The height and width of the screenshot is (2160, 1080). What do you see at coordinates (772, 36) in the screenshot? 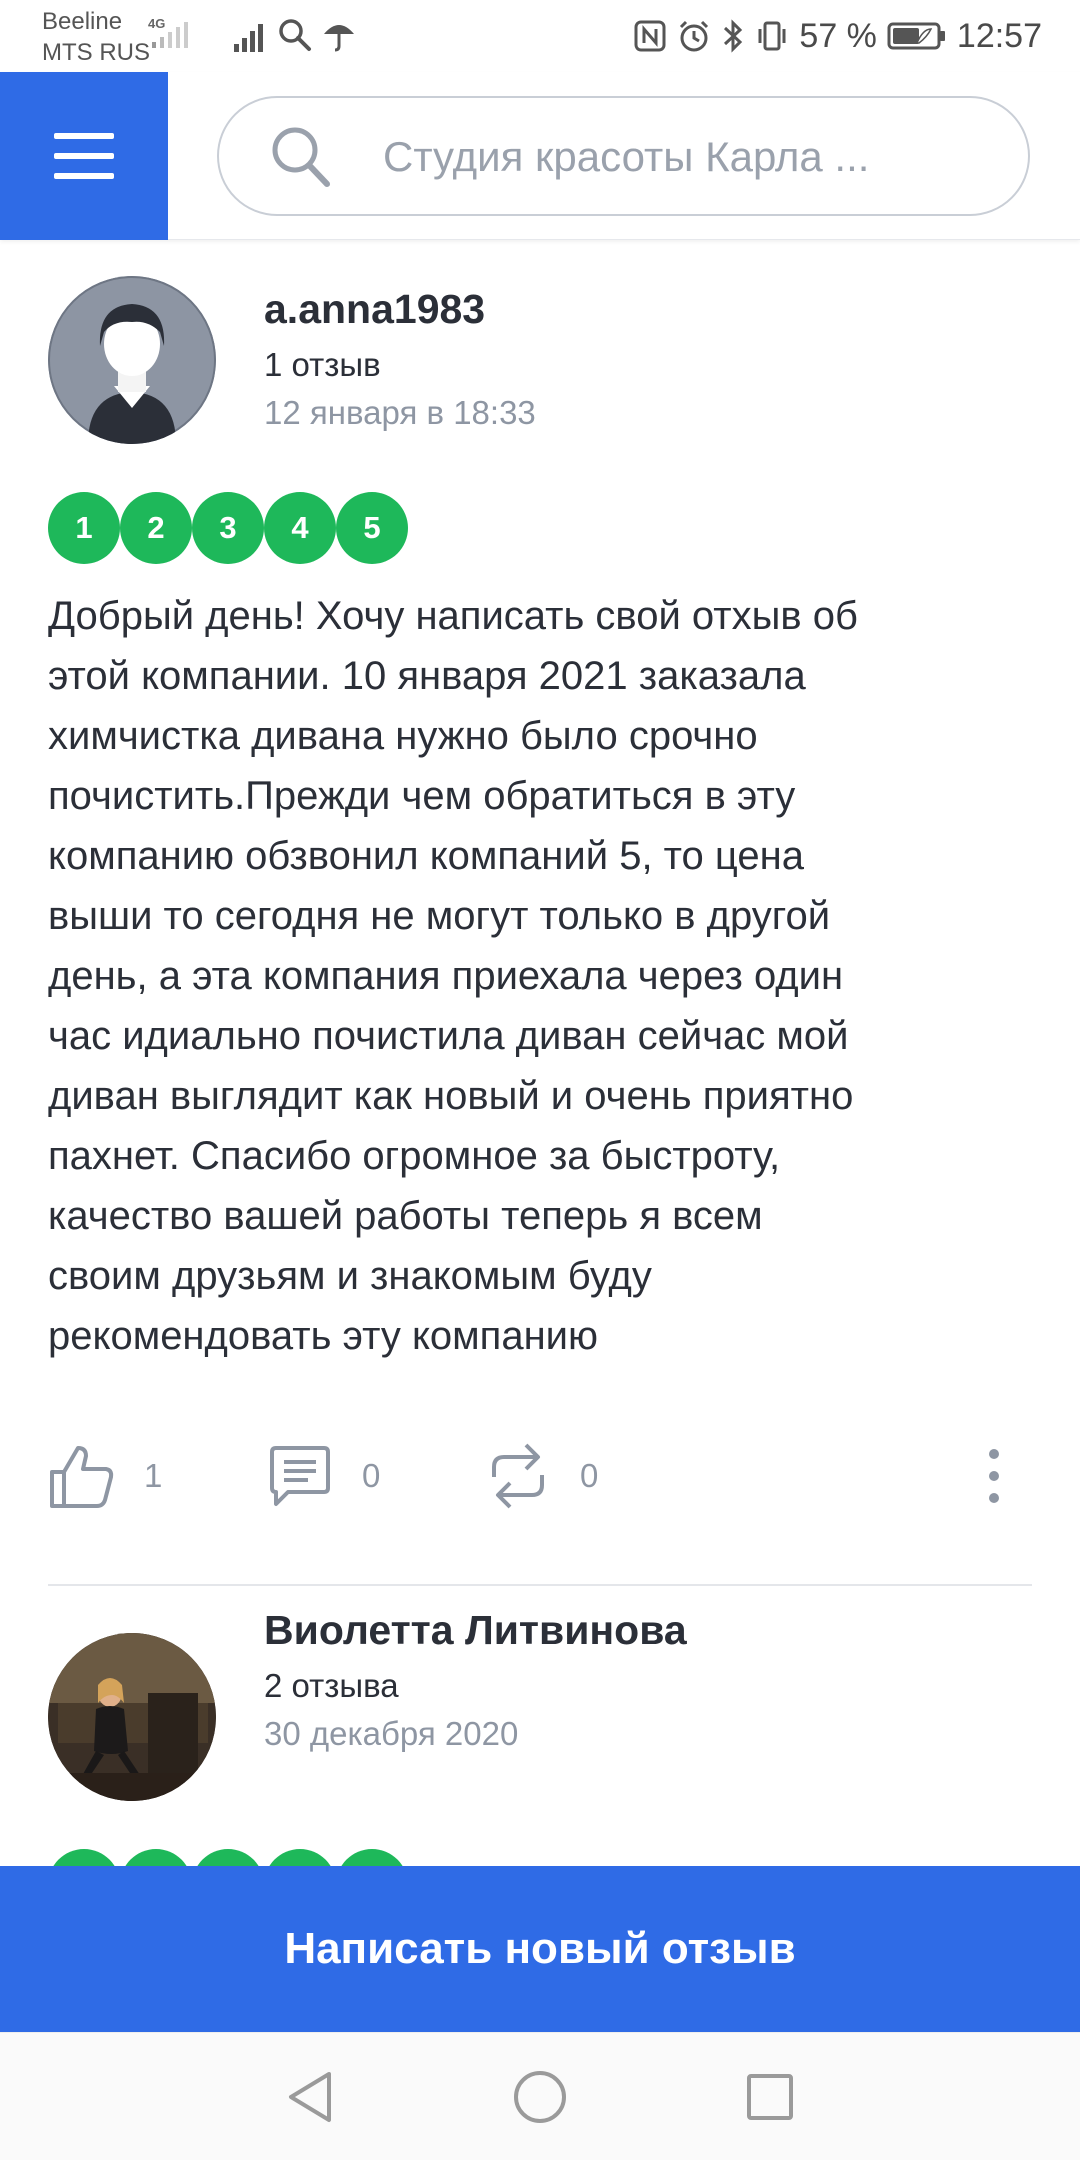
I see `vibrate-icon` at bounding box center [772, 36].